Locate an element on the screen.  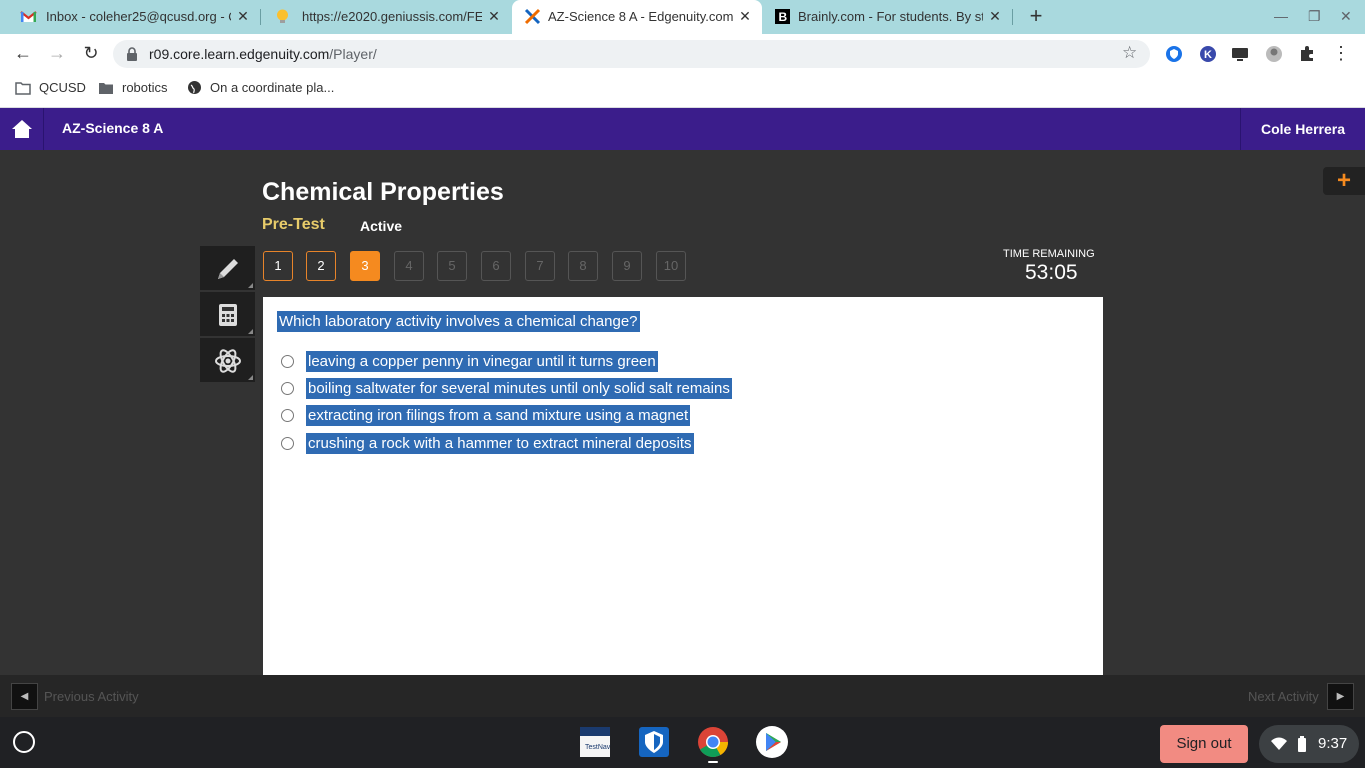
pearson-testnav-icon: TestNav is located at coordinates (595, 742).